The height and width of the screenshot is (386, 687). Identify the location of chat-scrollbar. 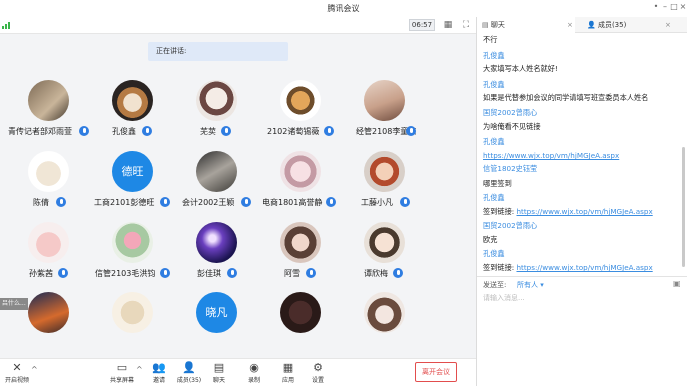
(683, 207).